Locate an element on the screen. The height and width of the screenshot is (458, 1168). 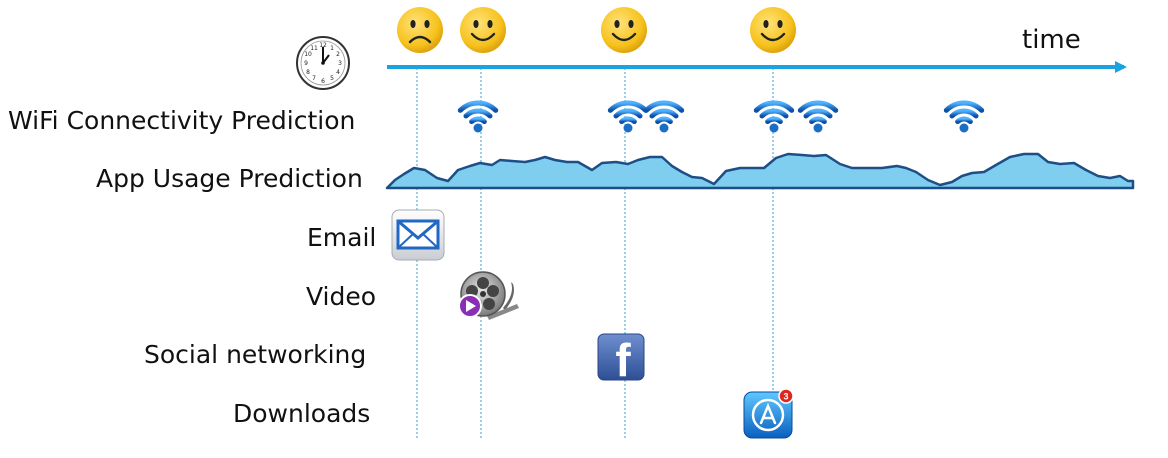
svg-text: 1 is located at coordinates (332, 48).